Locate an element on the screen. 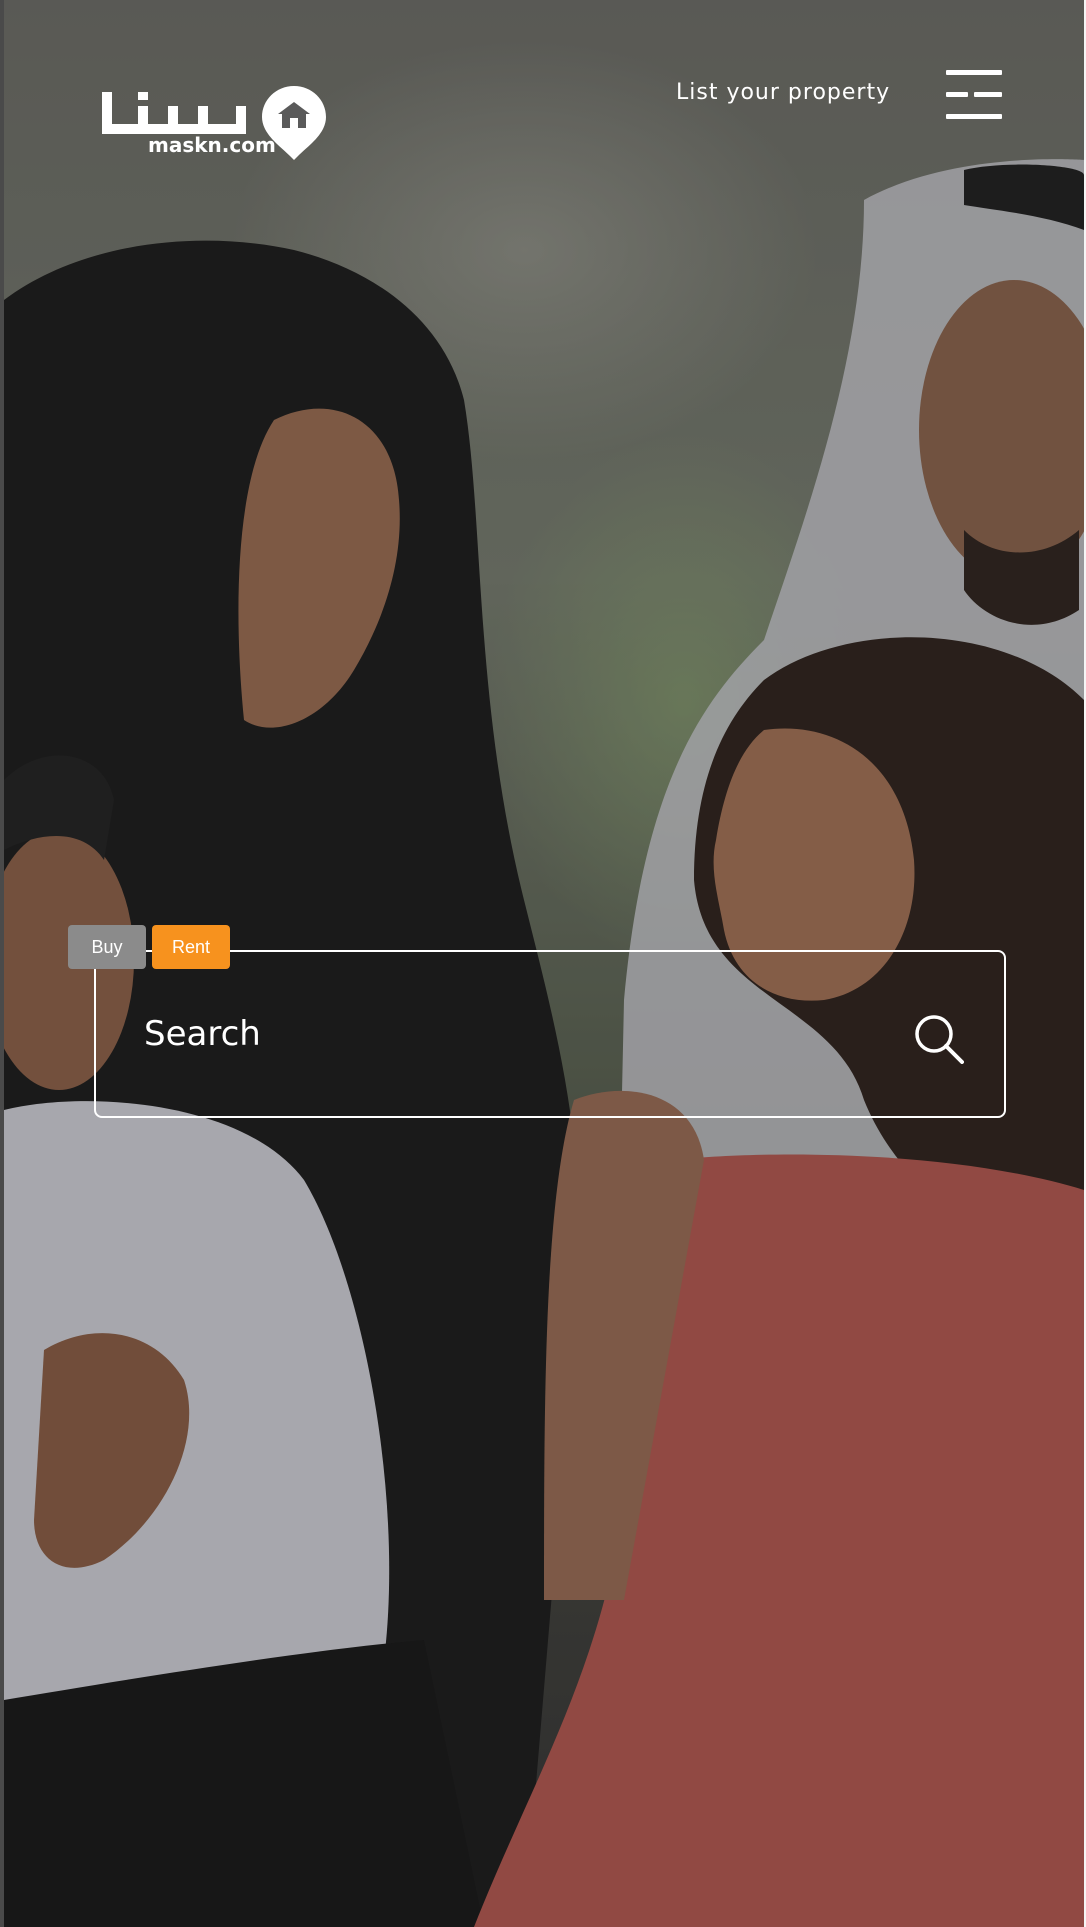 The image size is (1086, 1927). menu-line-bottom is located at coordinates (974, 116).